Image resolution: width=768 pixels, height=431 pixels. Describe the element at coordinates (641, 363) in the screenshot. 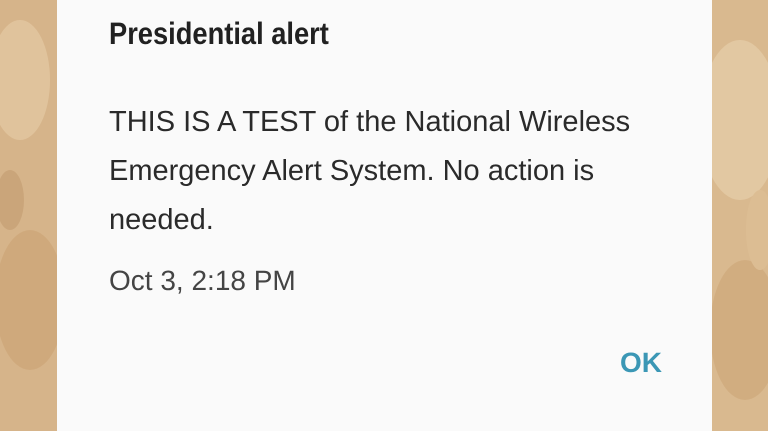

I see `ok-button: OK` at that location.